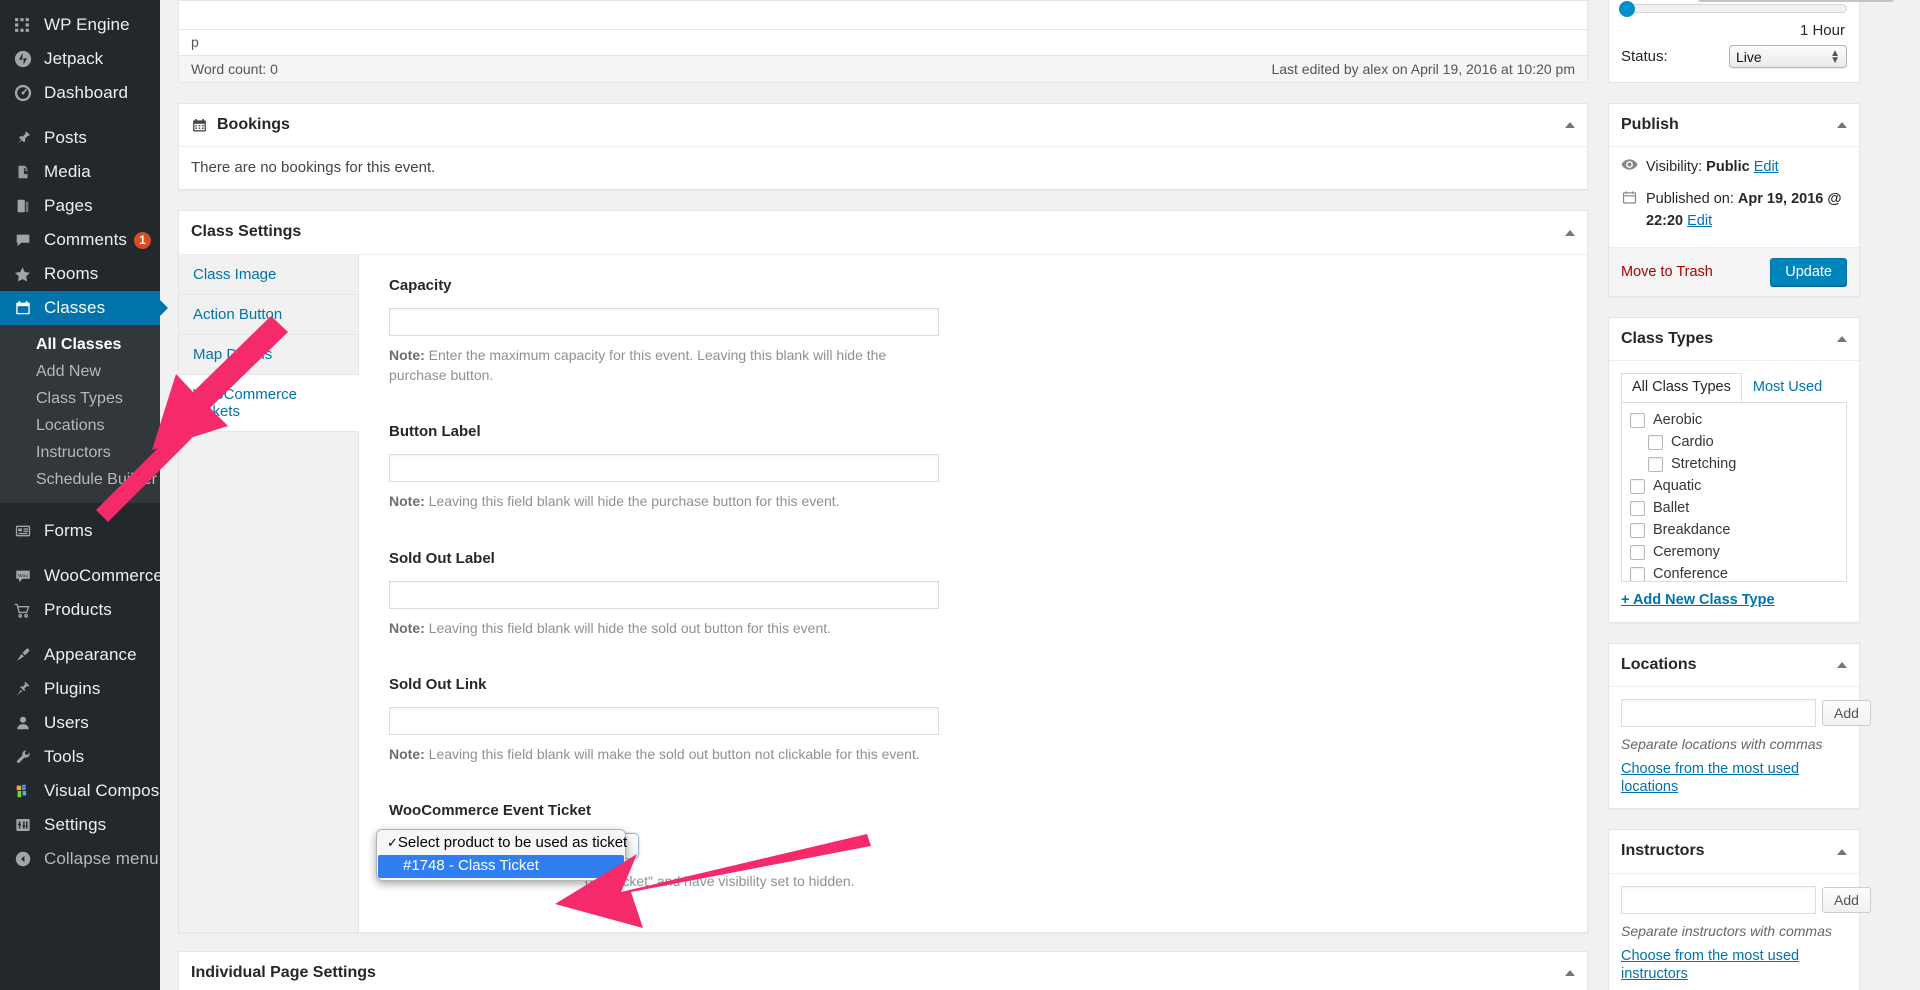  I want to click on class-type-item: Breakdance, so click(1734, 530).